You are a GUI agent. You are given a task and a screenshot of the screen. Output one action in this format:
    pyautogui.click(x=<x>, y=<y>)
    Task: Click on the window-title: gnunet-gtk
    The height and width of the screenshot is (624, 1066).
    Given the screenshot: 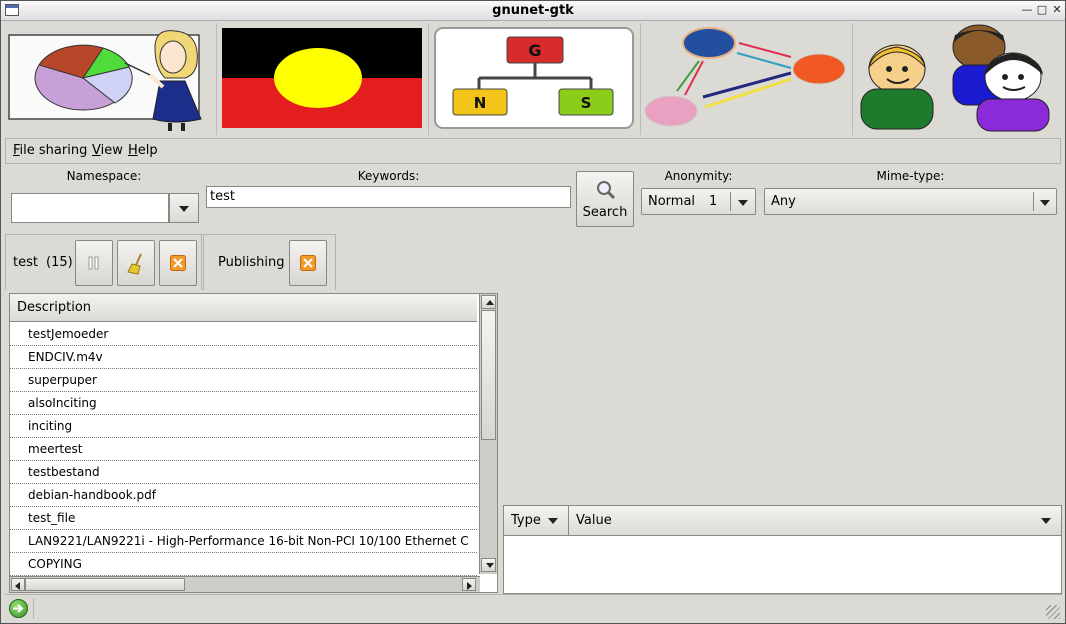 What is the action you would take?
    pyautogui.click(x=533, y=10)
    